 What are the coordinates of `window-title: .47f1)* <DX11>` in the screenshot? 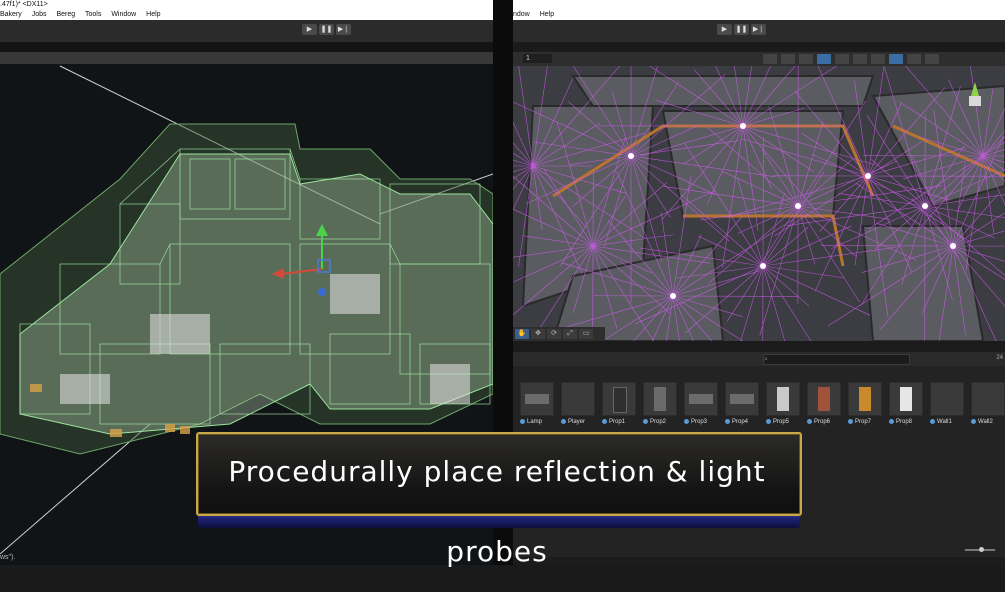 It's located at (246, 5).